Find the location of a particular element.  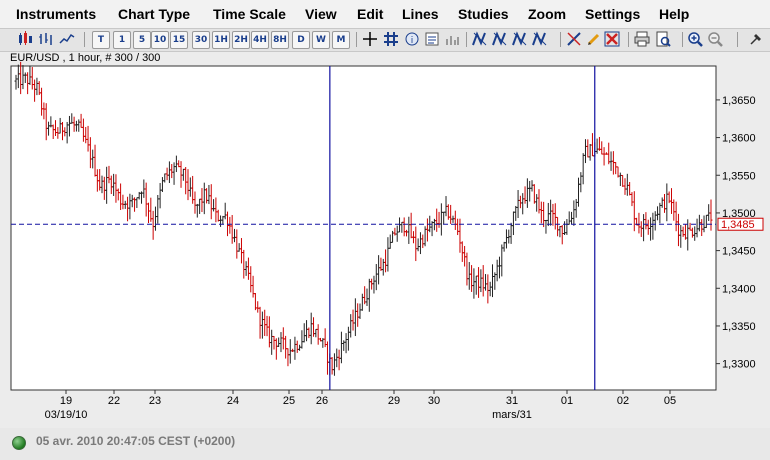

x-tick-label: 22 is located at coordinates (114, 401).